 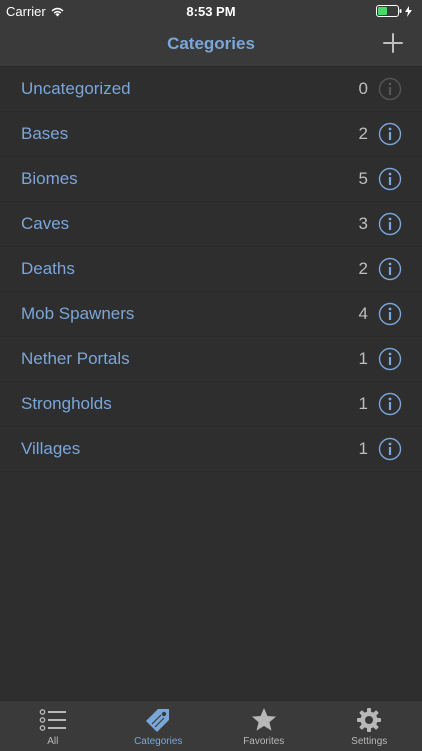 What do you see at coordinates (53, 720) in the screenshot?
I see `list-icon` at bounding box center [53, 720].